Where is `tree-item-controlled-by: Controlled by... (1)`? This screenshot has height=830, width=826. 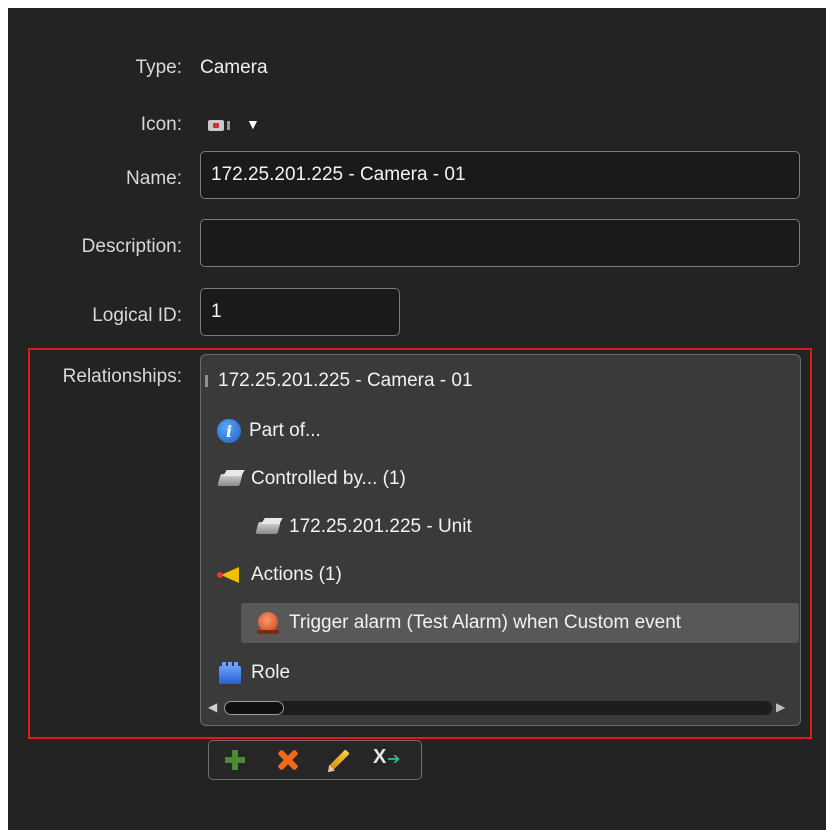
tree-item-controlled-by: Controlled by... (1) is located at coordinates (311, 479).